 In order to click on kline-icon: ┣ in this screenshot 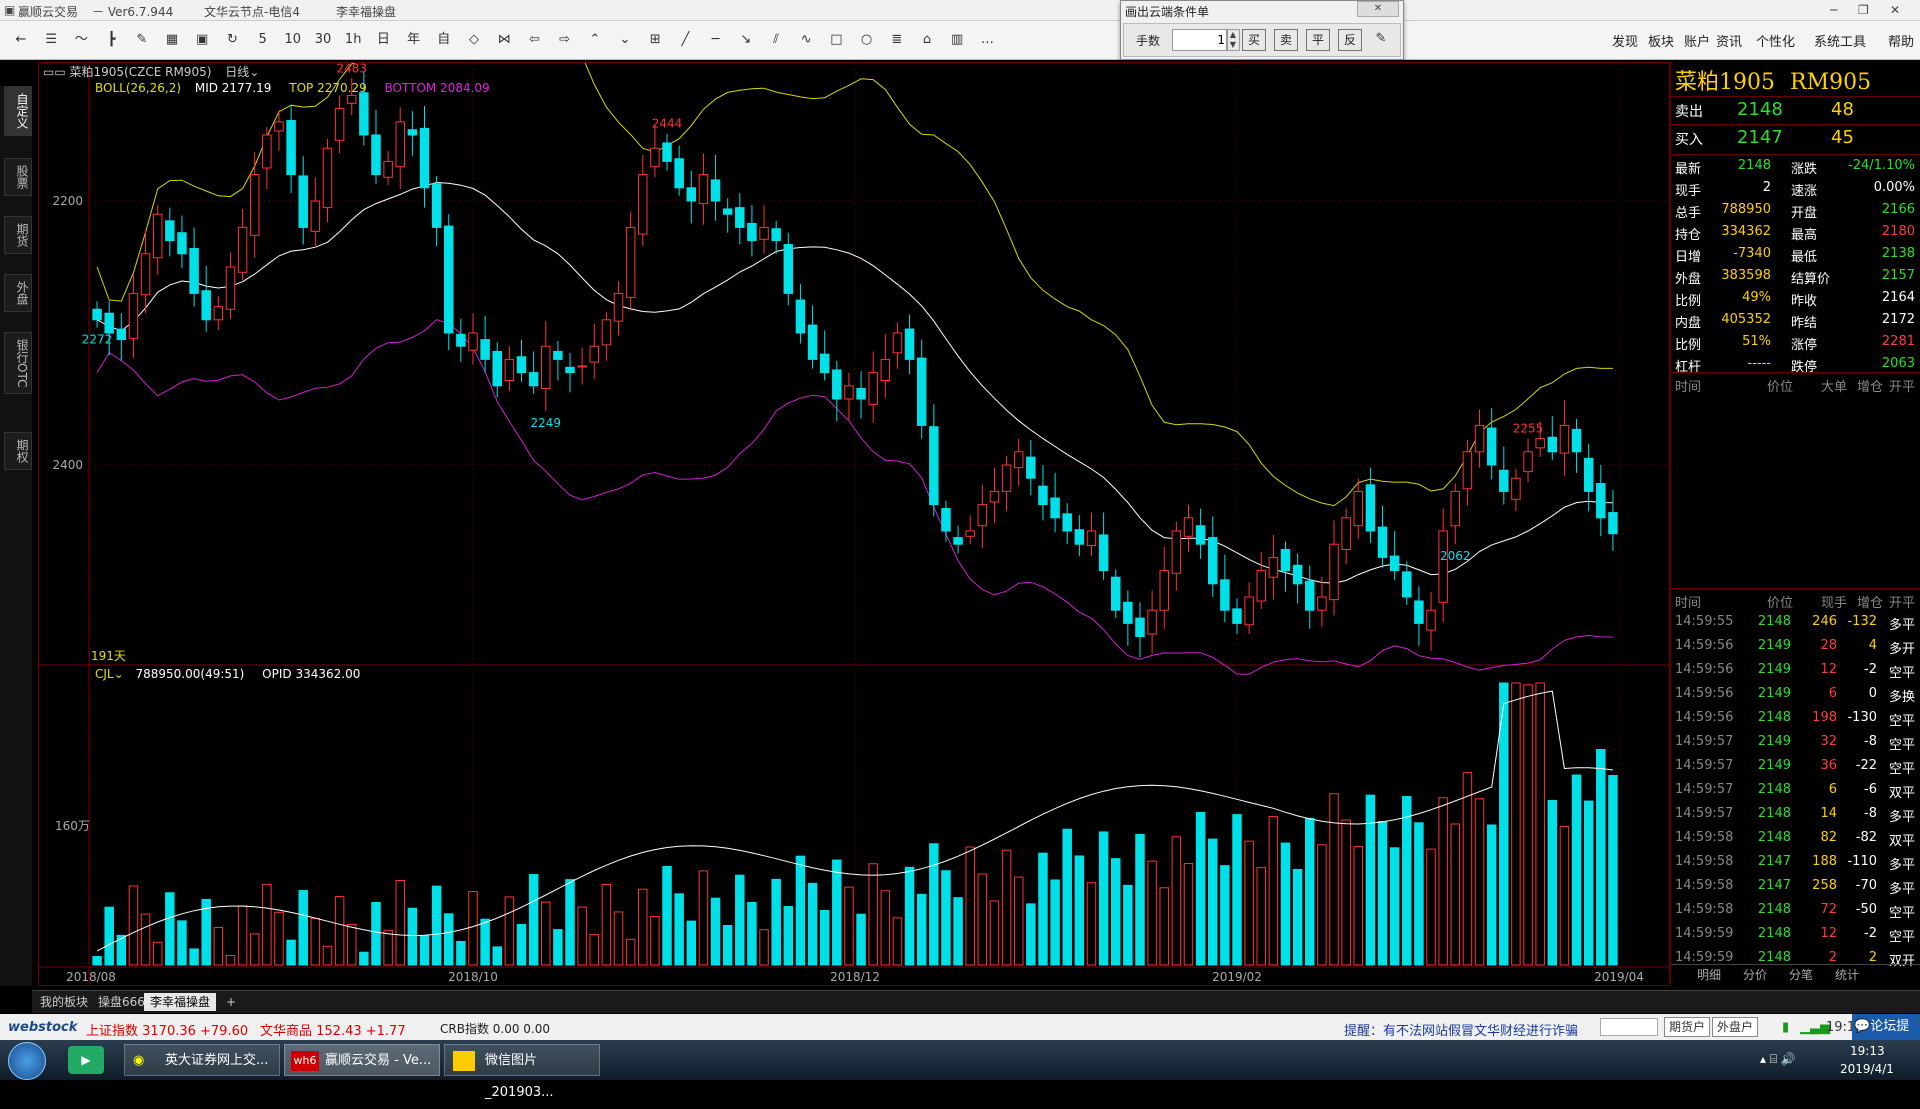, I will do `click(112, 40)`.